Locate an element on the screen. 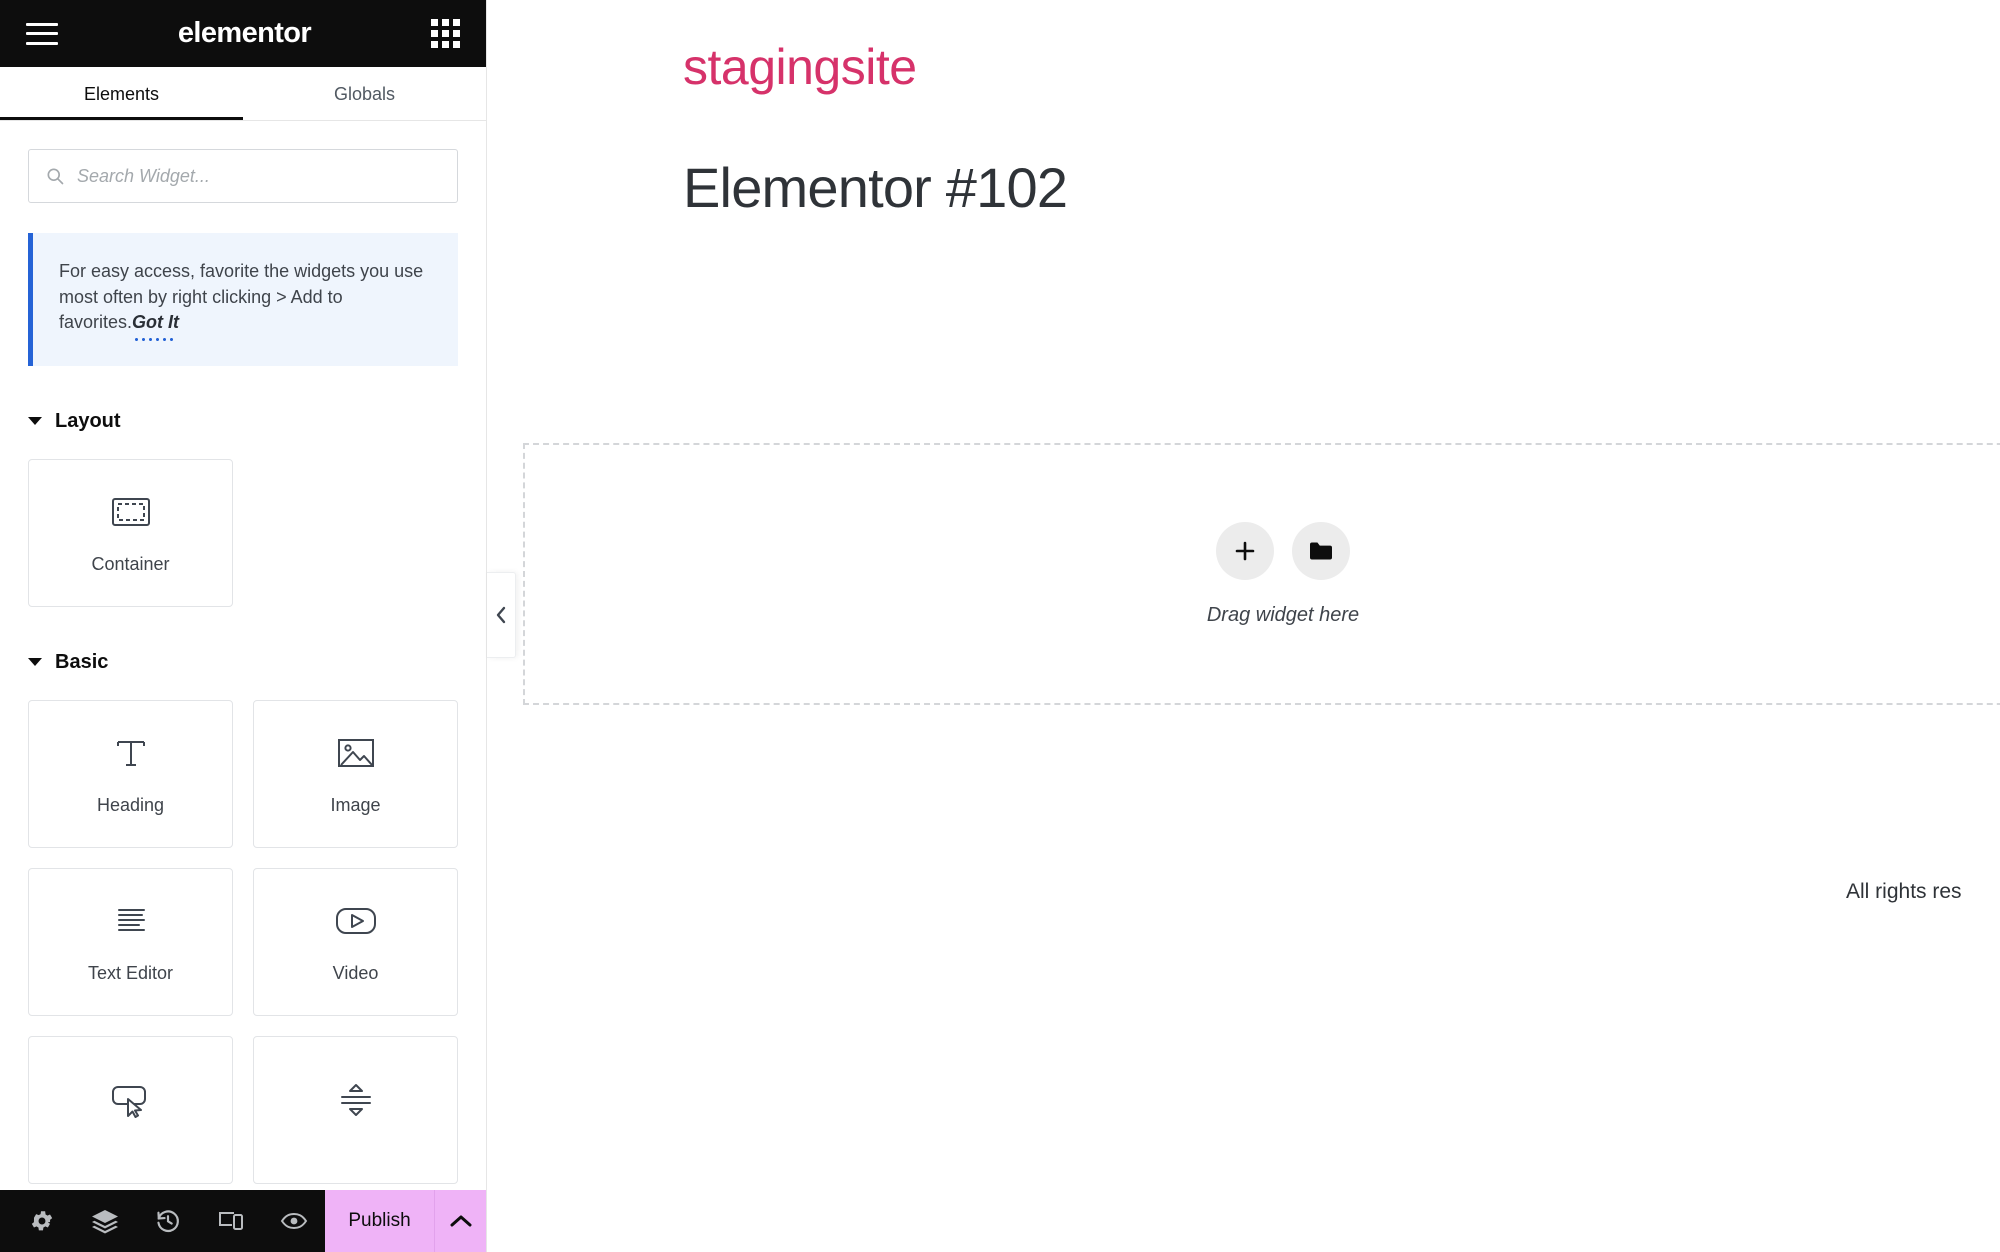 The width and height of the screenshot is (2000, 1252). widget-video-label: Video is located at coordinates (355, 973).